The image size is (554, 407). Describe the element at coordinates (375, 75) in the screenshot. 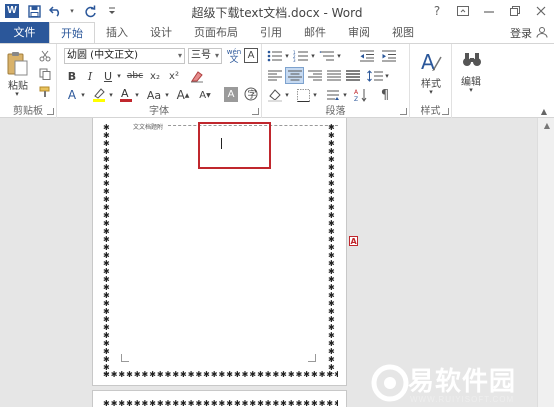

I see `line-spacing-icon` at that location.